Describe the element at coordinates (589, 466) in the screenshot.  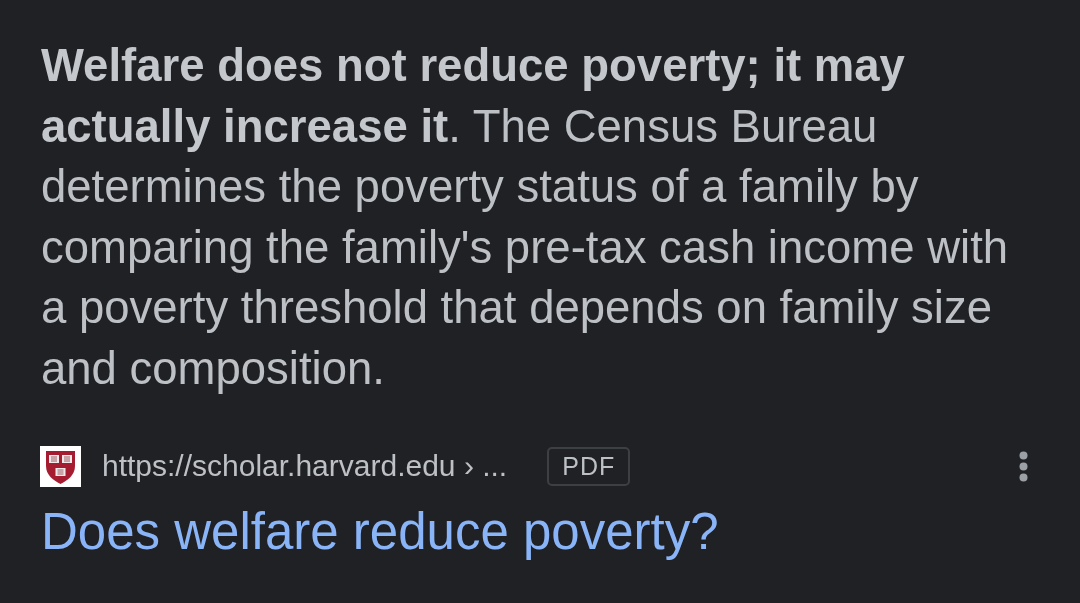
I see `file-type-tag: PDF` at that location.